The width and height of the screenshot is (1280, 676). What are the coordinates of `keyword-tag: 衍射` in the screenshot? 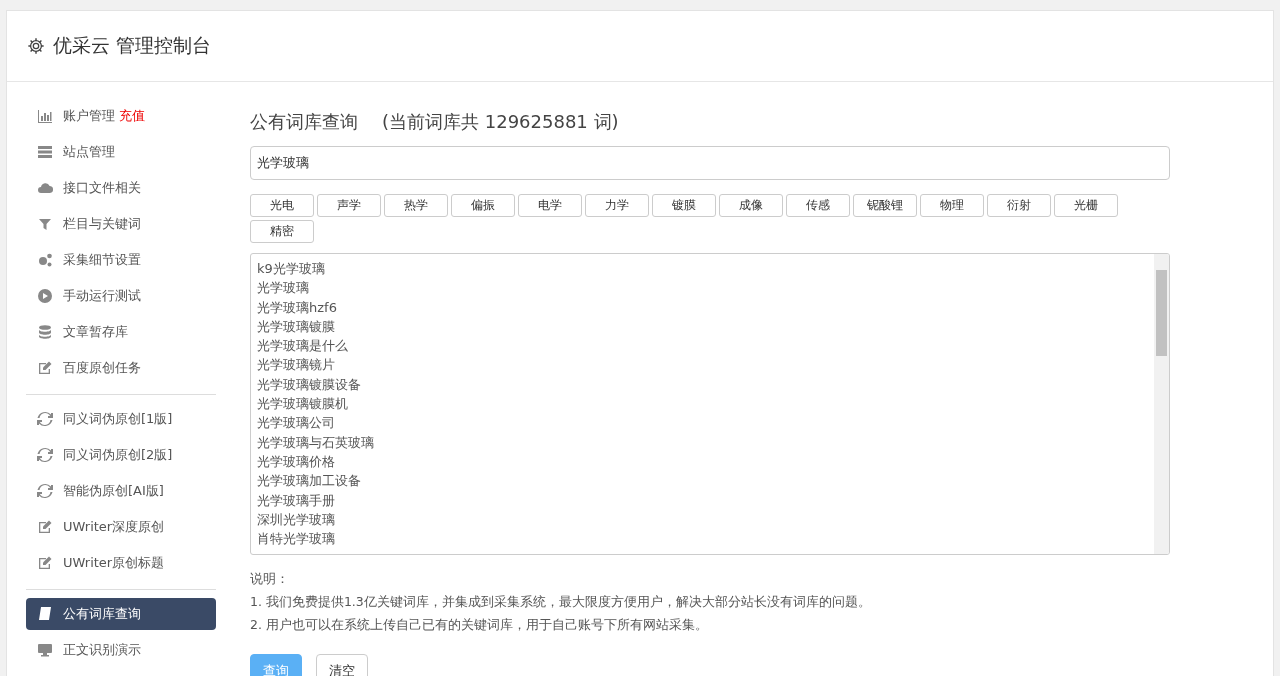 It's located at (1019, 205).